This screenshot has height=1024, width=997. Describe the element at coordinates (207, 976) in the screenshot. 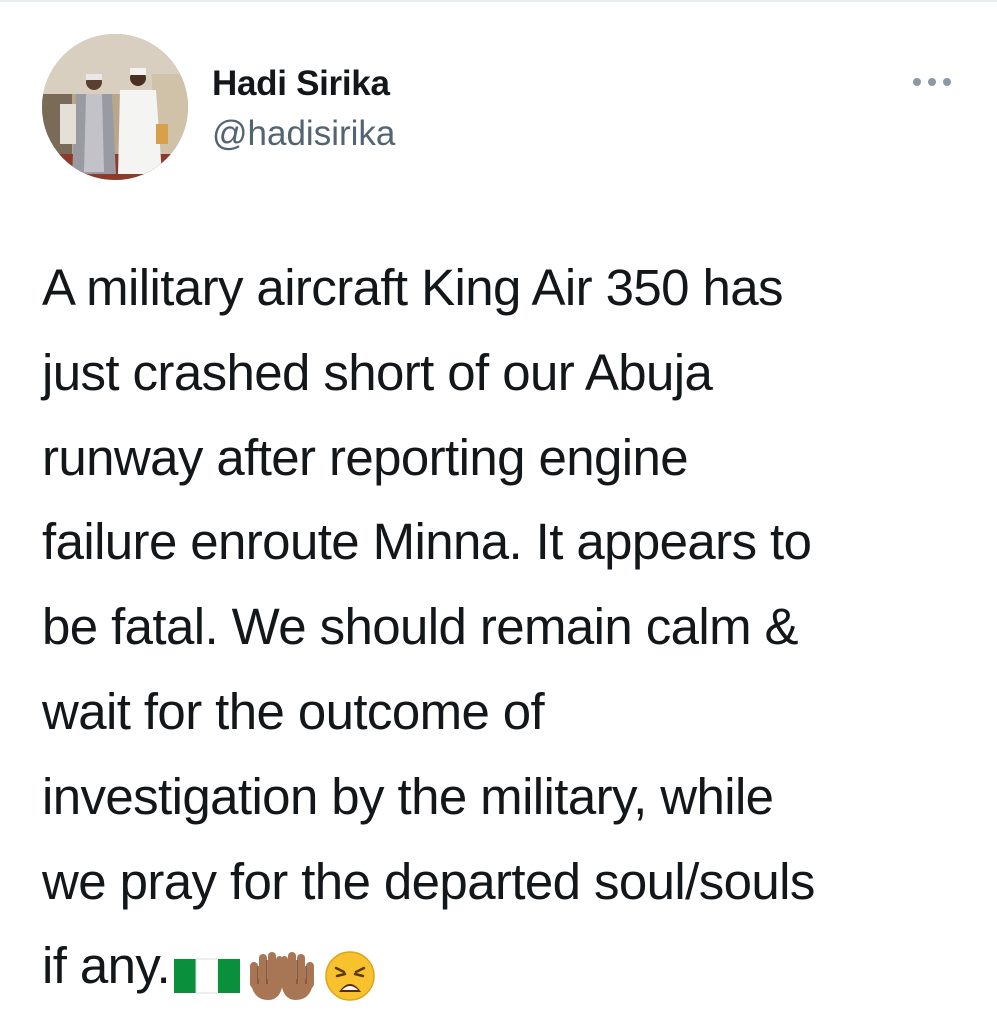

I see `nigeria-flag-emoji-icon` at that location.